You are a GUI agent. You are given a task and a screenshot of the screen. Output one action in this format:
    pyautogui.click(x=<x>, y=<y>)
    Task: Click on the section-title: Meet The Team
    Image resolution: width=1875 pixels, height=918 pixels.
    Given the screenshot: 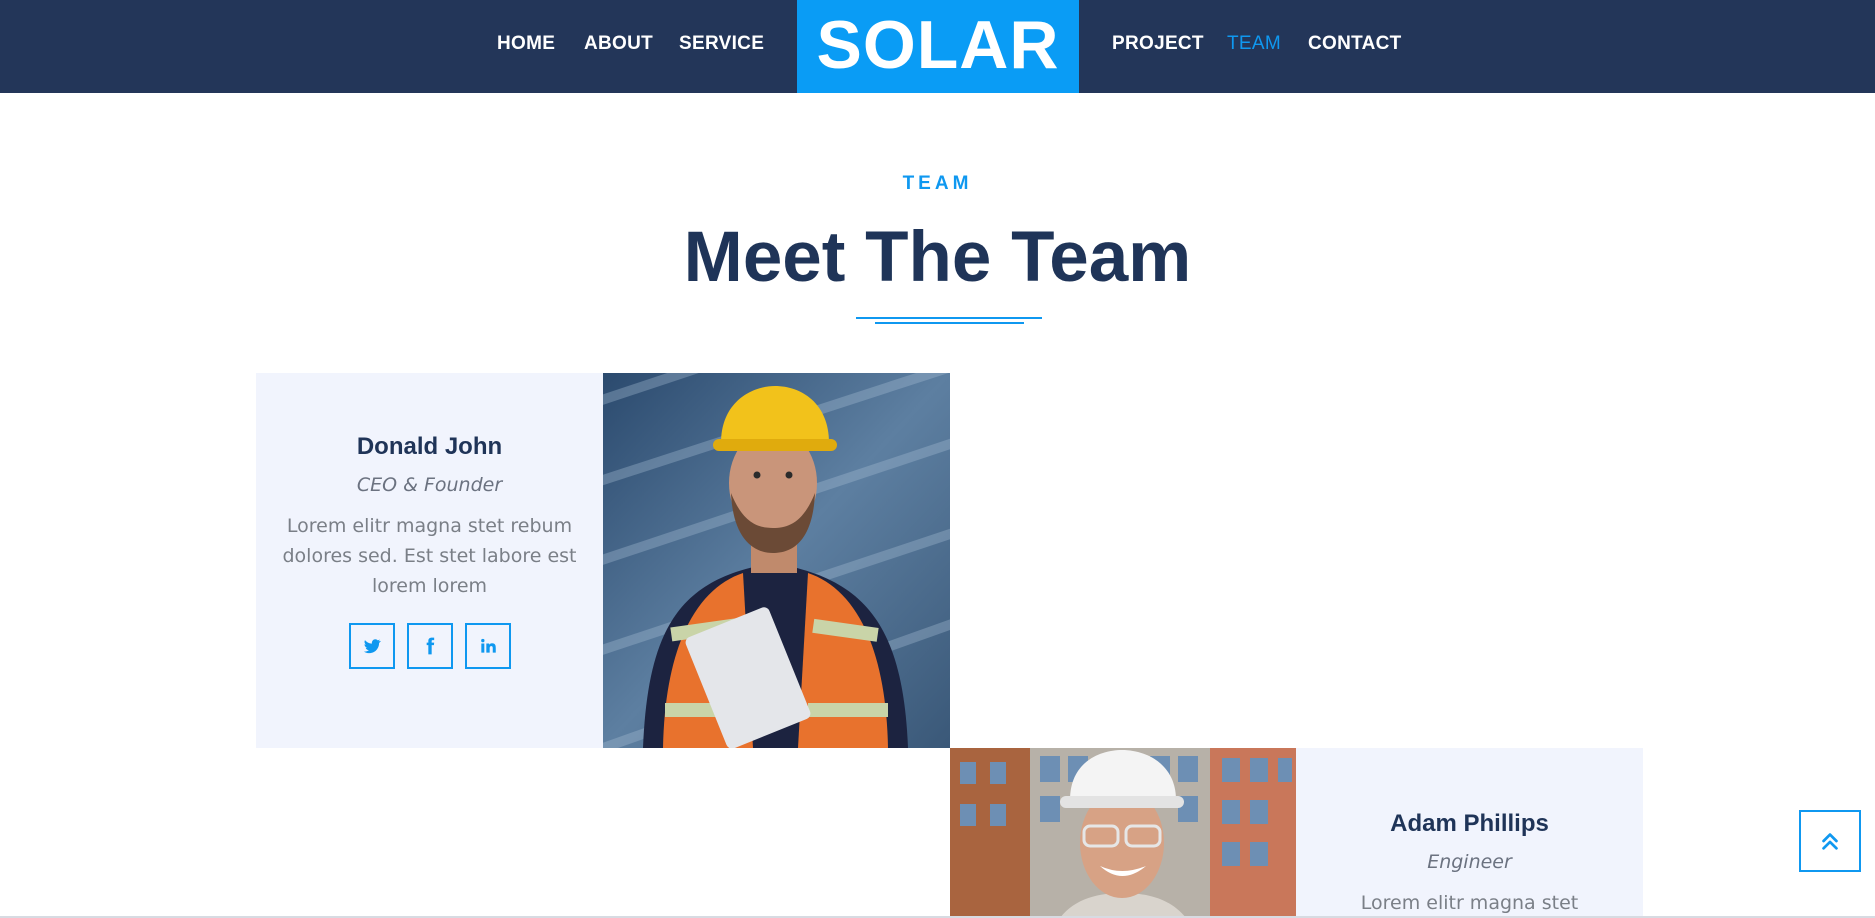 What is the action you would take?
    pyautogui.click(x=937, y=257)
    